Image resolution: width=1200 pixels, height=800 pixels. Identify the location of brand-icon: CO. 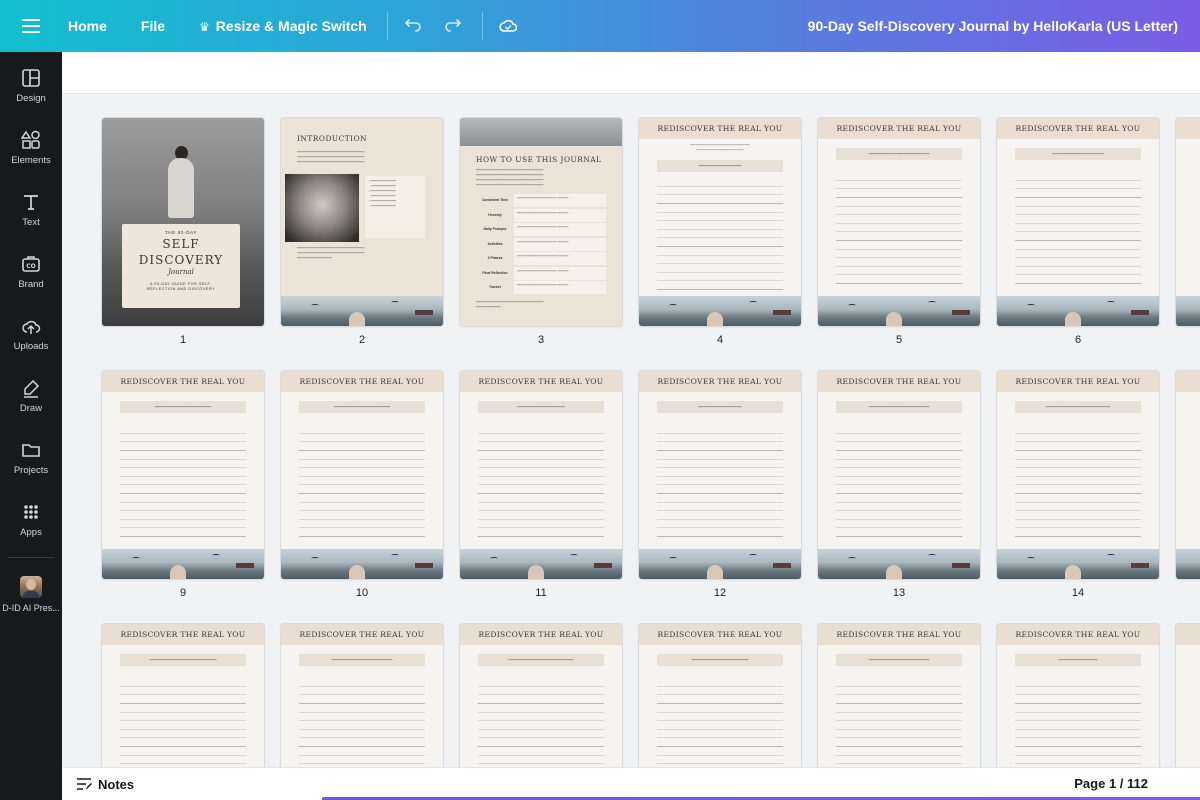
(31, 264).